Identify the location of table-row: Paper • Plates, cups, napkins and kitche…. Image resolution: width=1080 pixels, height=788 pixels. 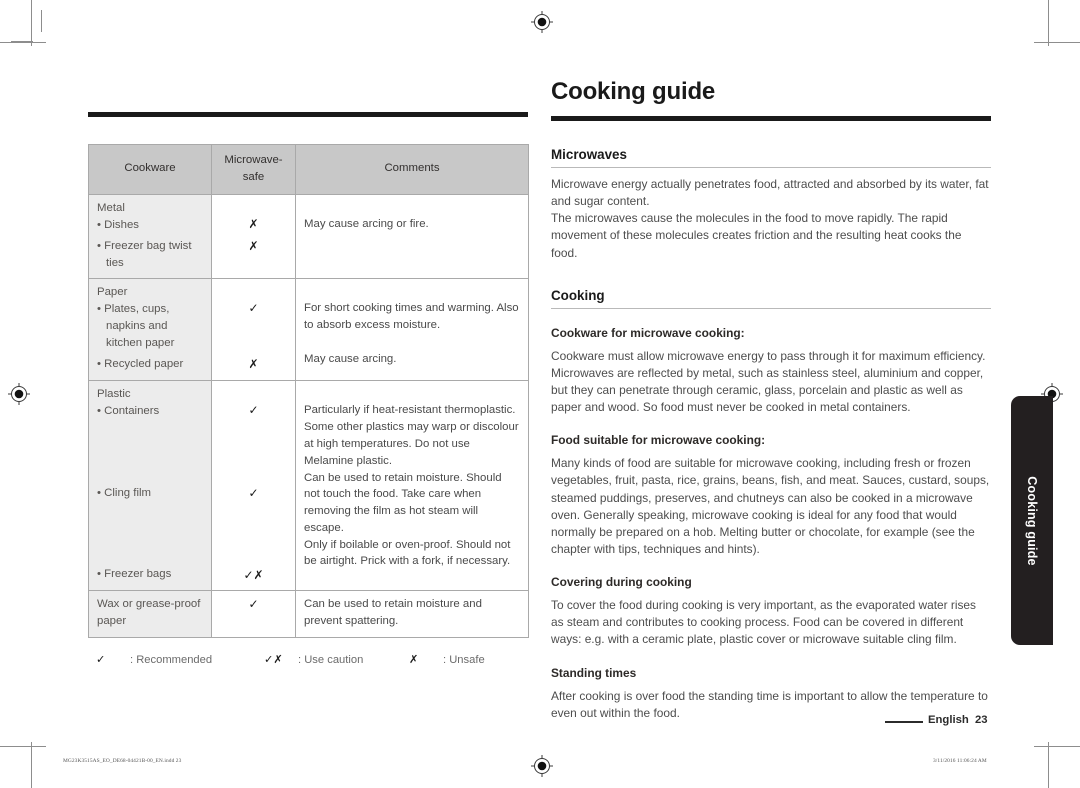
(308, 329).